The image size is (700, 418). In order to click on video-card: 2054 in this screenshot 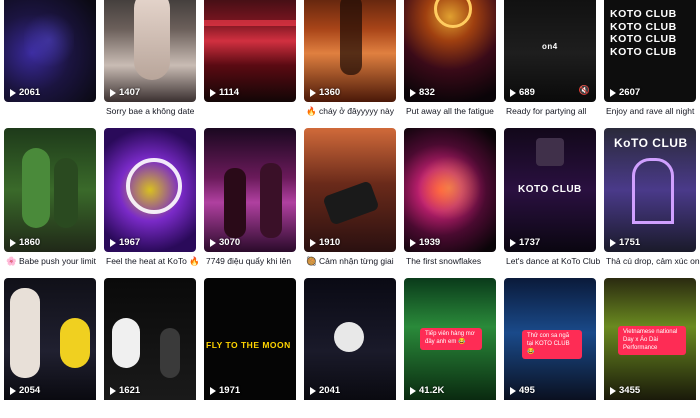, I will do `click(50, 348)`.